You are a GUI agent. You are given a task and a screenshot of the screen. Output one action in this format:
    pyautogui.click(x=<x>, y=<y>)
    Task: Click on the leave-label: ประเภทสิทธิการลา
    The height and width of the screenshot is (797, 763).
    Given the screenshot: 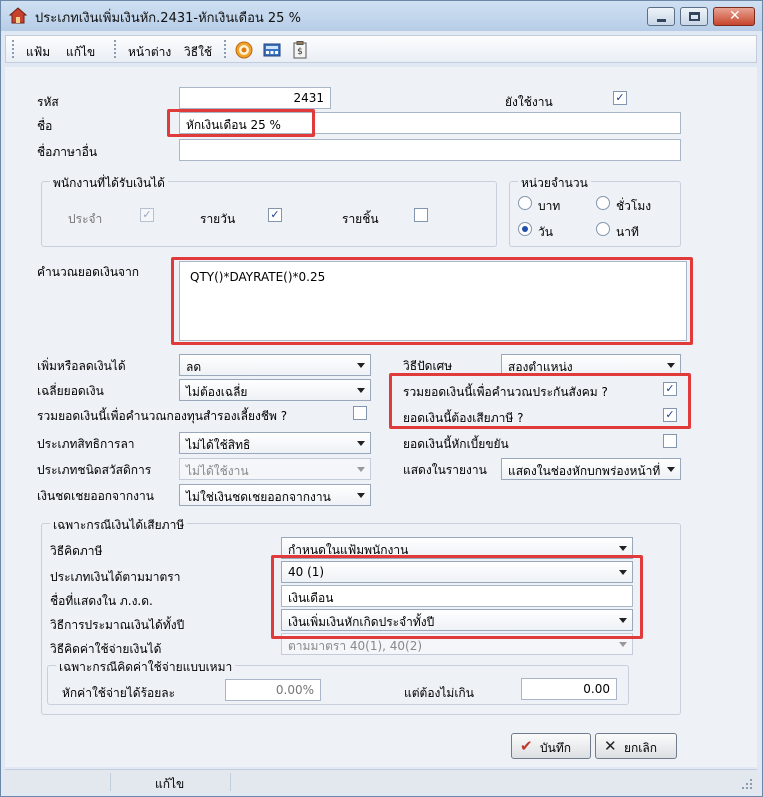 What is the action you would take?
    pyautogui.click(x=86, y=444)
    